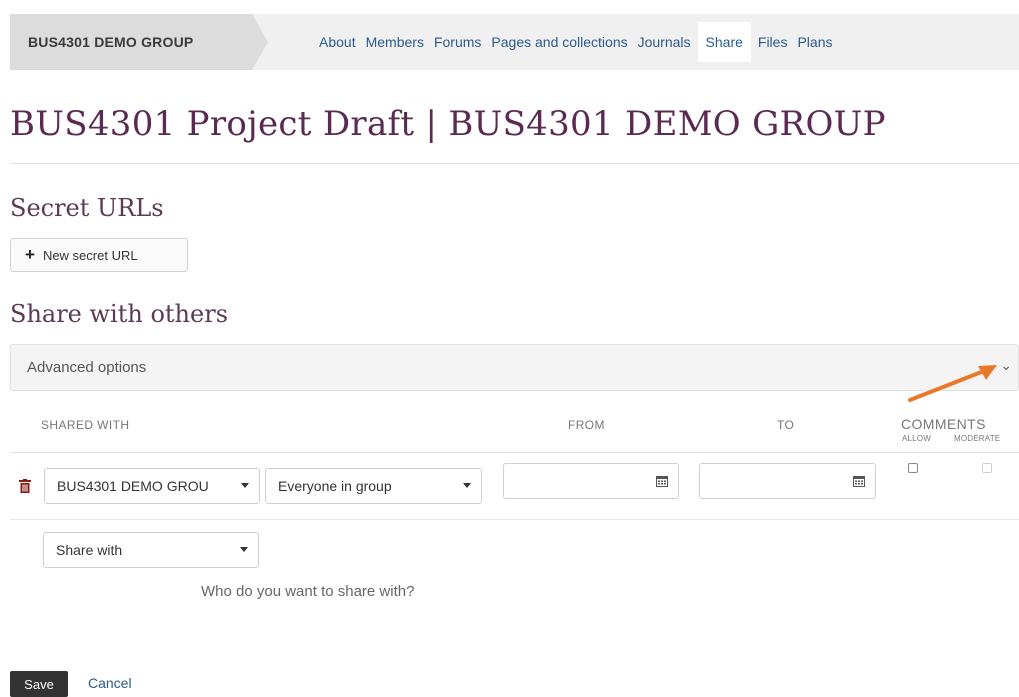  What do you see at coordinates (787, 481) in the screenshot?
I see `to-date-input` at bounding box center [787, 481].